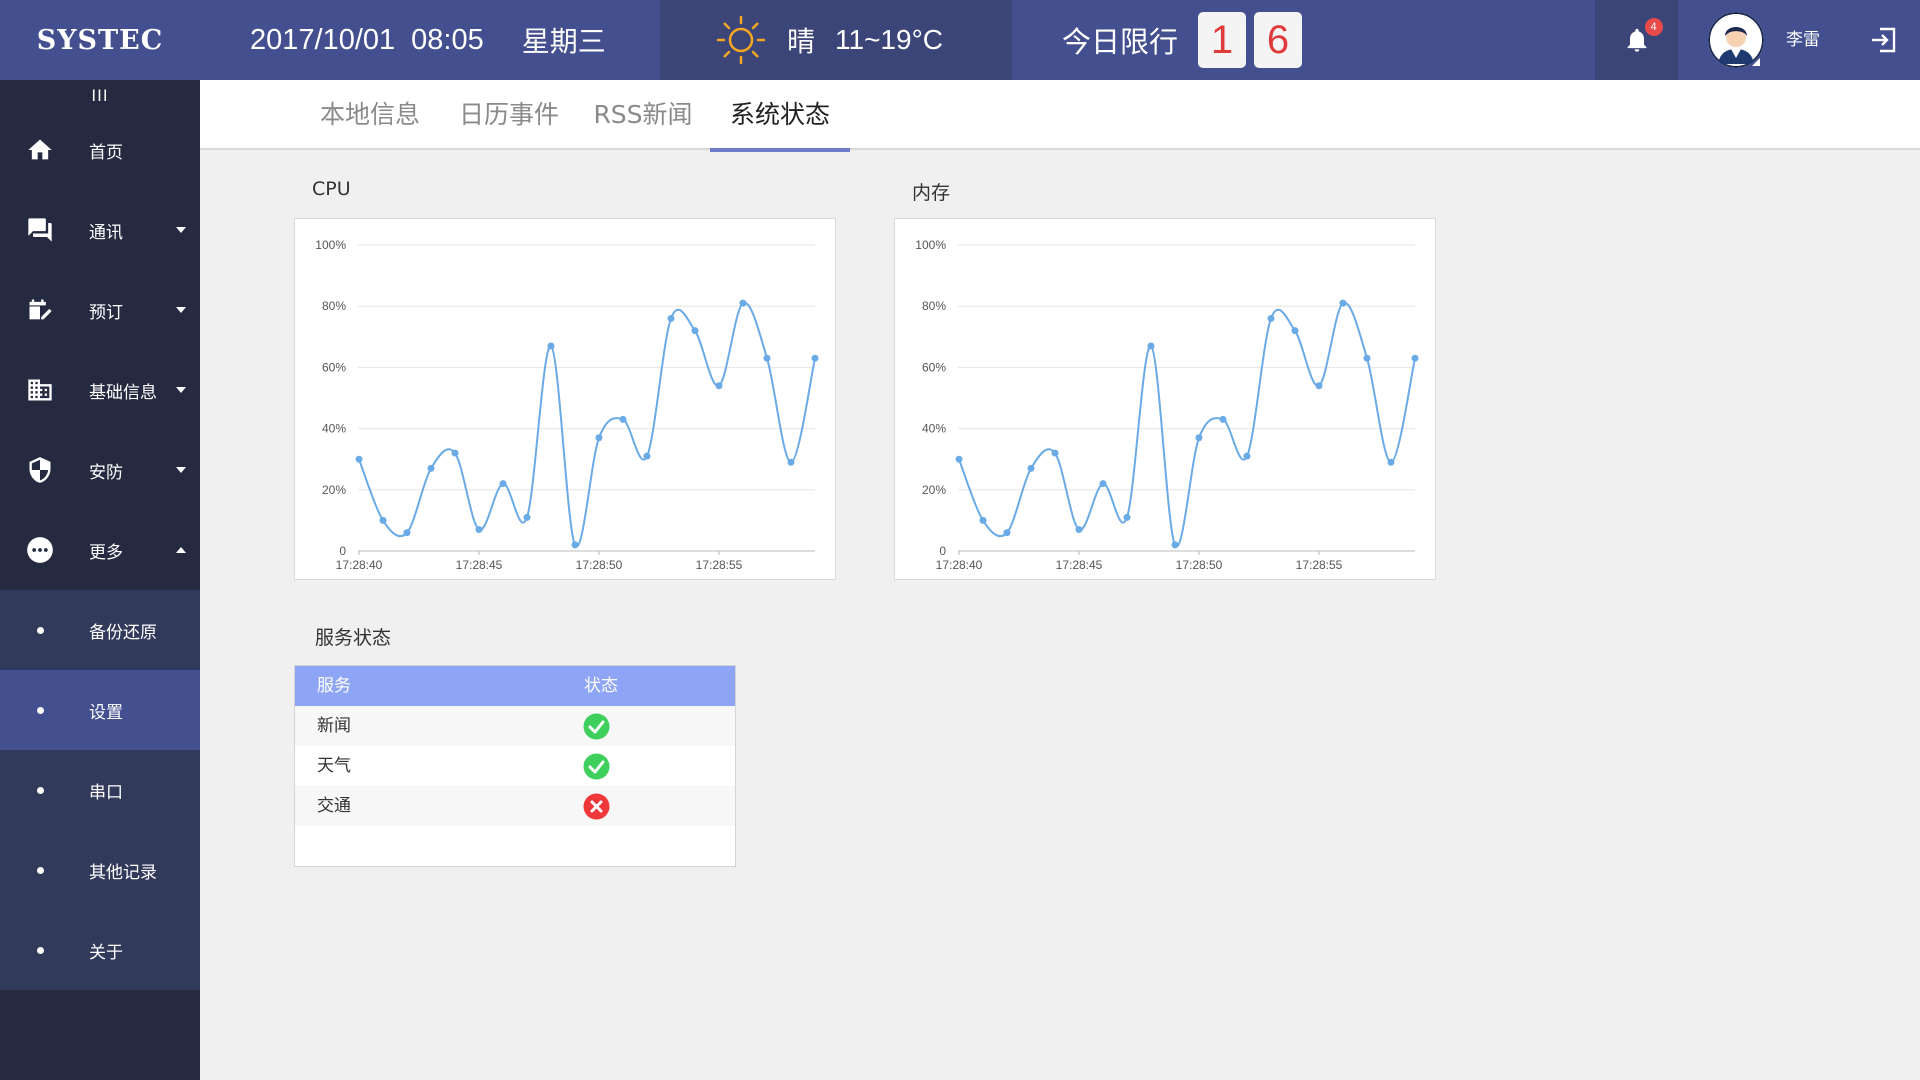 The width and height of the screenshot is (1920, 1080). What do you see at coordinates (106, 472) in the screenshot?
I see `sidebar-item-label: 安防` at bounding box center [106, 472].